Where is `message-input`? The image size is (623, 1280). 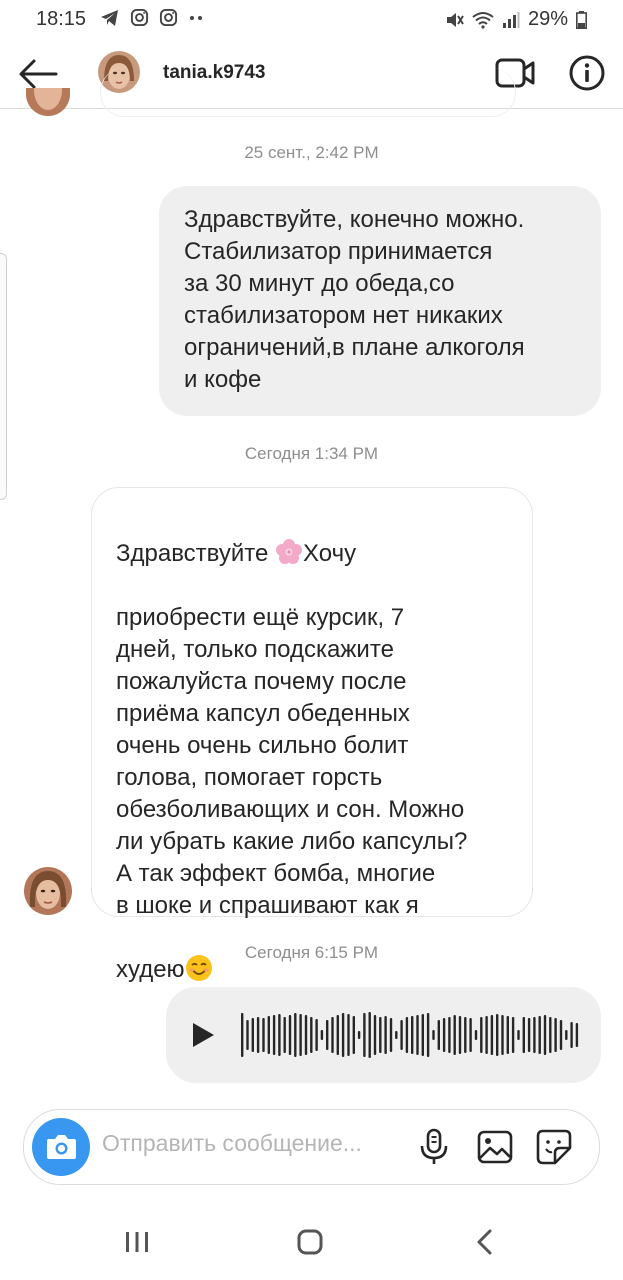 message-input is located at coordinates (257, 1143).